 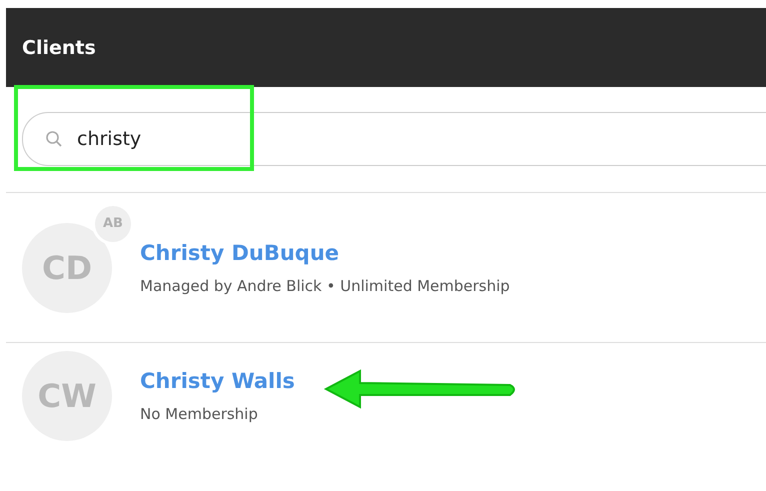 I want to click on client-name-link: Christy DuBuque, so click(x=325, y=252).